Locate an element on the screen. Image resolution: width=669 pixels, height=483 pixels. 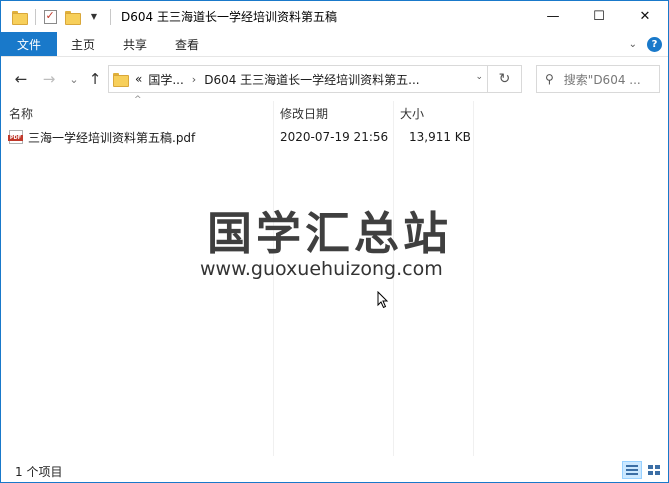
quick-access-toolbar: ▼ is located at coordinates (58, 16).